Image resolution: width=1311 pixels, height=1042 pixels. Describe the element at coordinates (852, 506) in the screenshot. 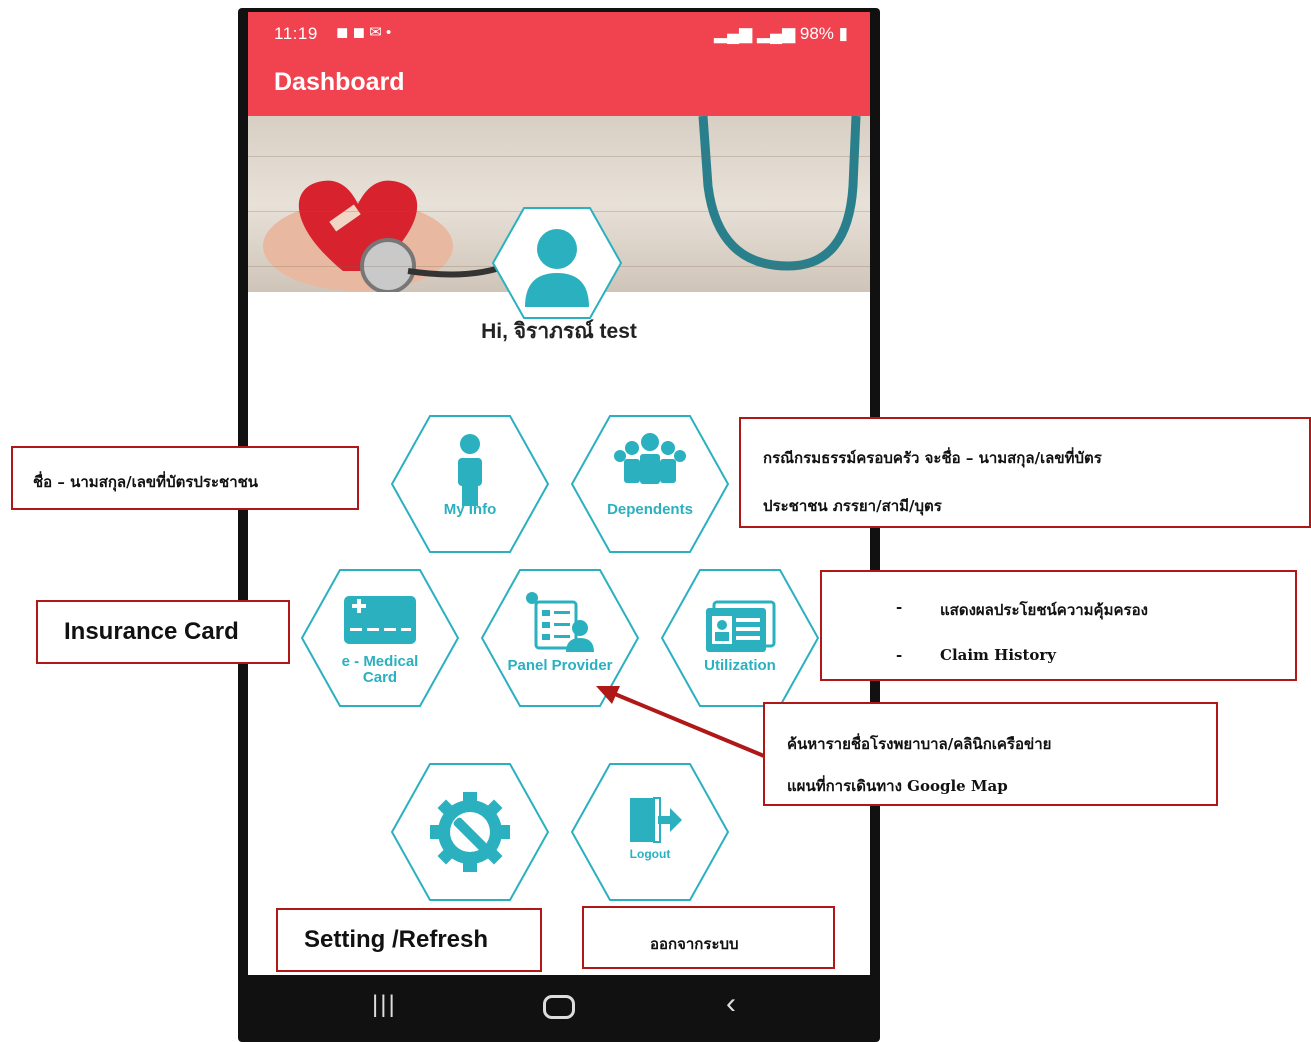

I see `annotation-family-line2: ประชาชน ภรรยา/สามี/บุตร` at that location.